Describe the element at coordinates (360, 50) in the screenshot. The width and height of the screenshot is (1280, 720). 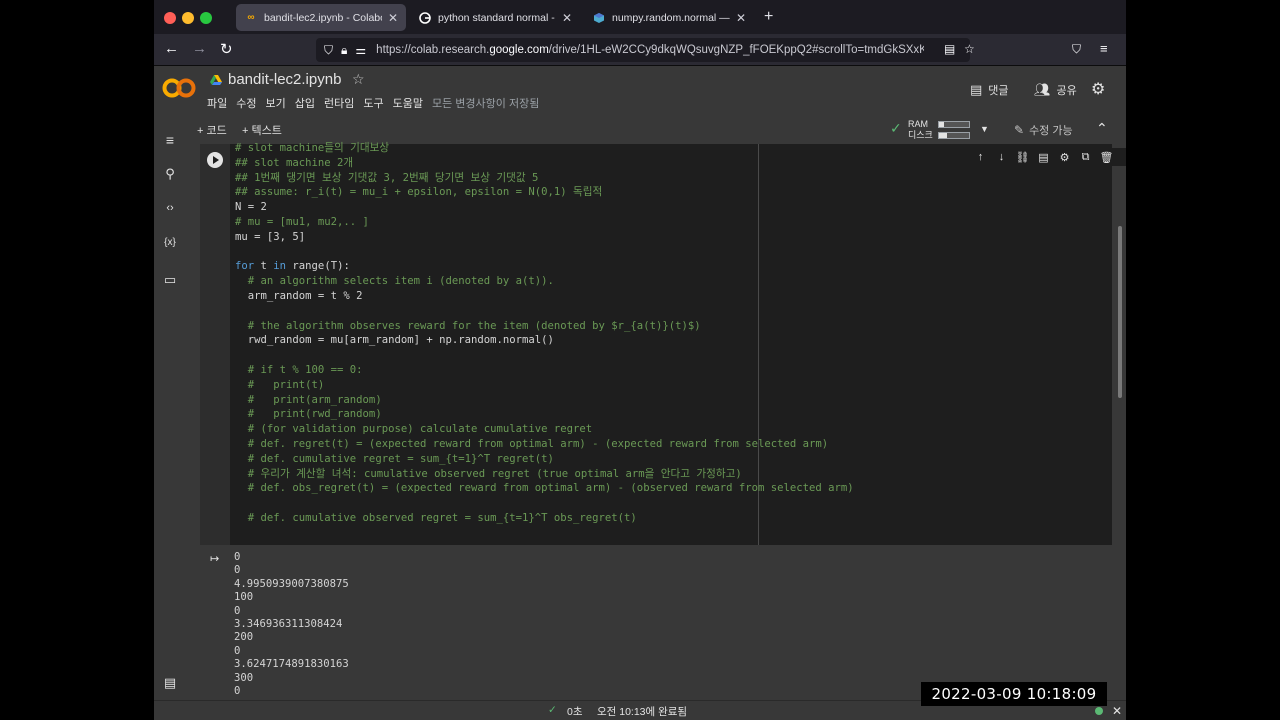
I see `permissions-icon: ⚌` at that location.